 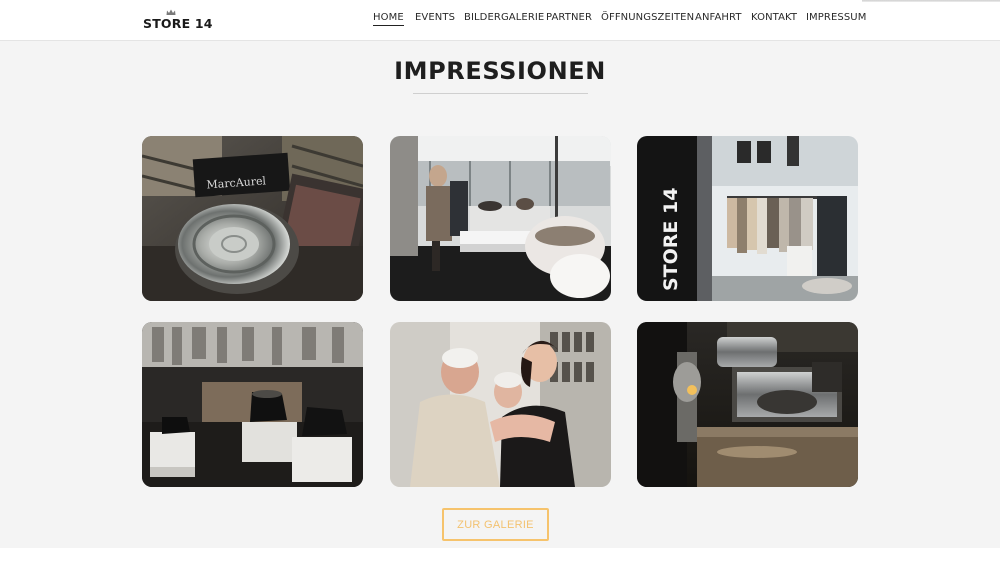 I want to click on nav-events: EVENTS, so click(x=435, y=17).